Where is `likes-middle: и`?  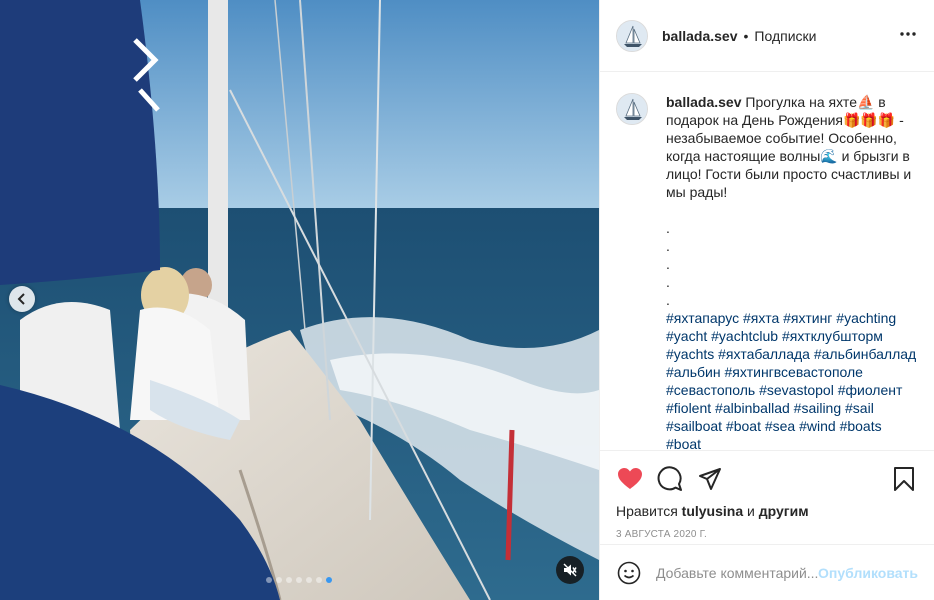 likes-middle: и is located at coordinates (751, 511).